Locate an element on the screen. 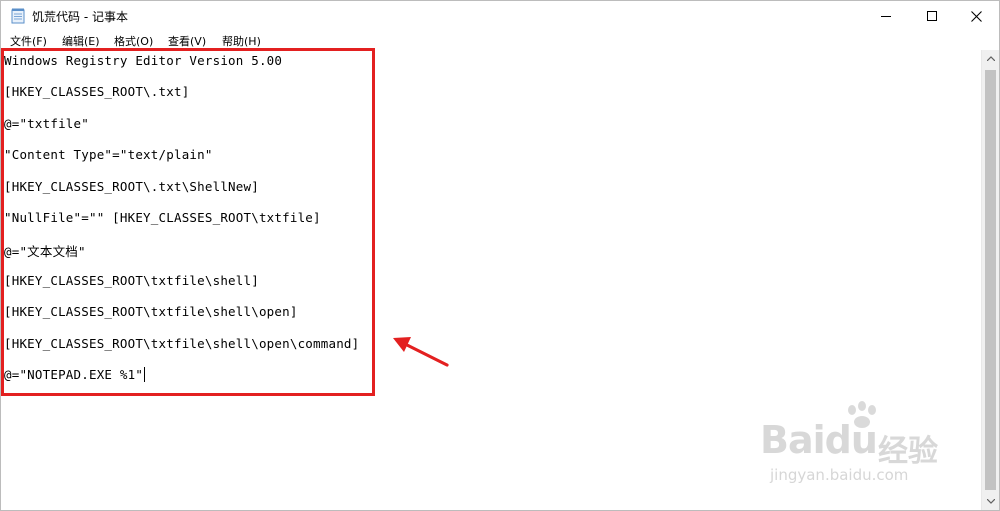 Image resolution: width=1000 pixels, height=511 pixels. arrow-icon is located at coordinates (421, 352).